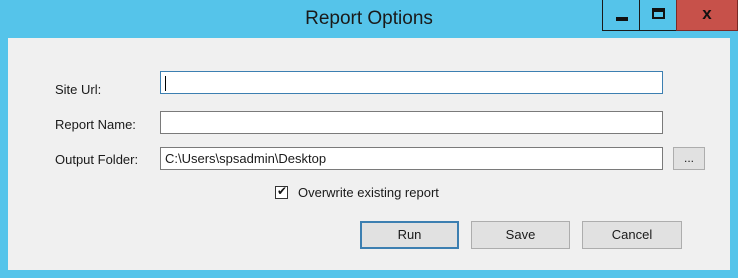  I want to click on close-icon: x, so click(707, 13).